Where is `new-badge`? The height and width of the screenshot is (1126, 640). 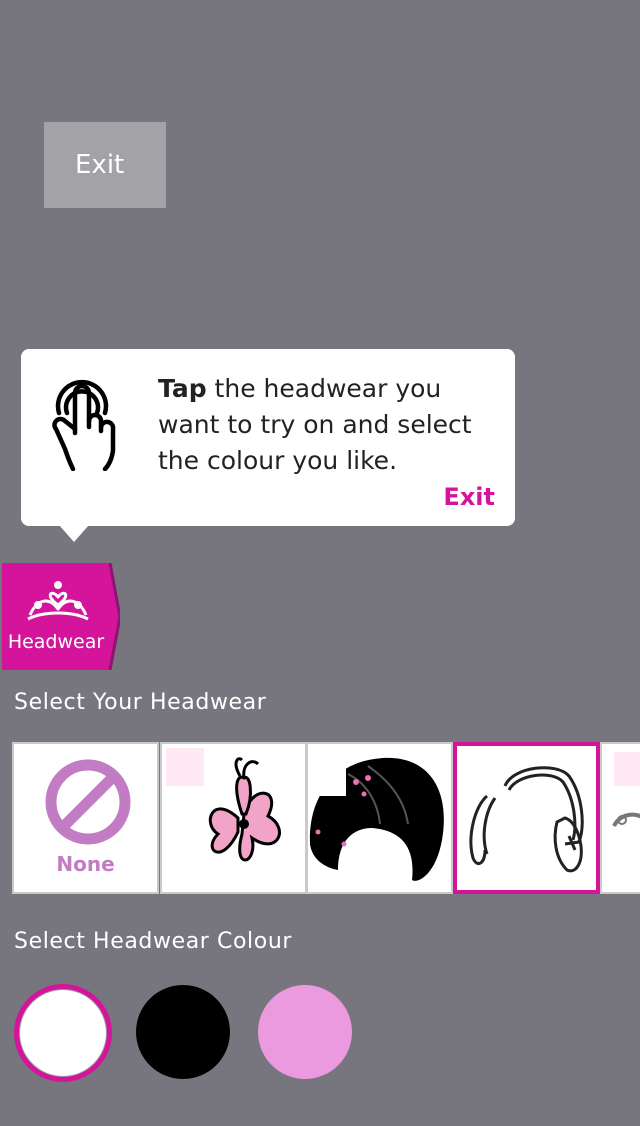
new-badge is located at coordinates (627, 769).